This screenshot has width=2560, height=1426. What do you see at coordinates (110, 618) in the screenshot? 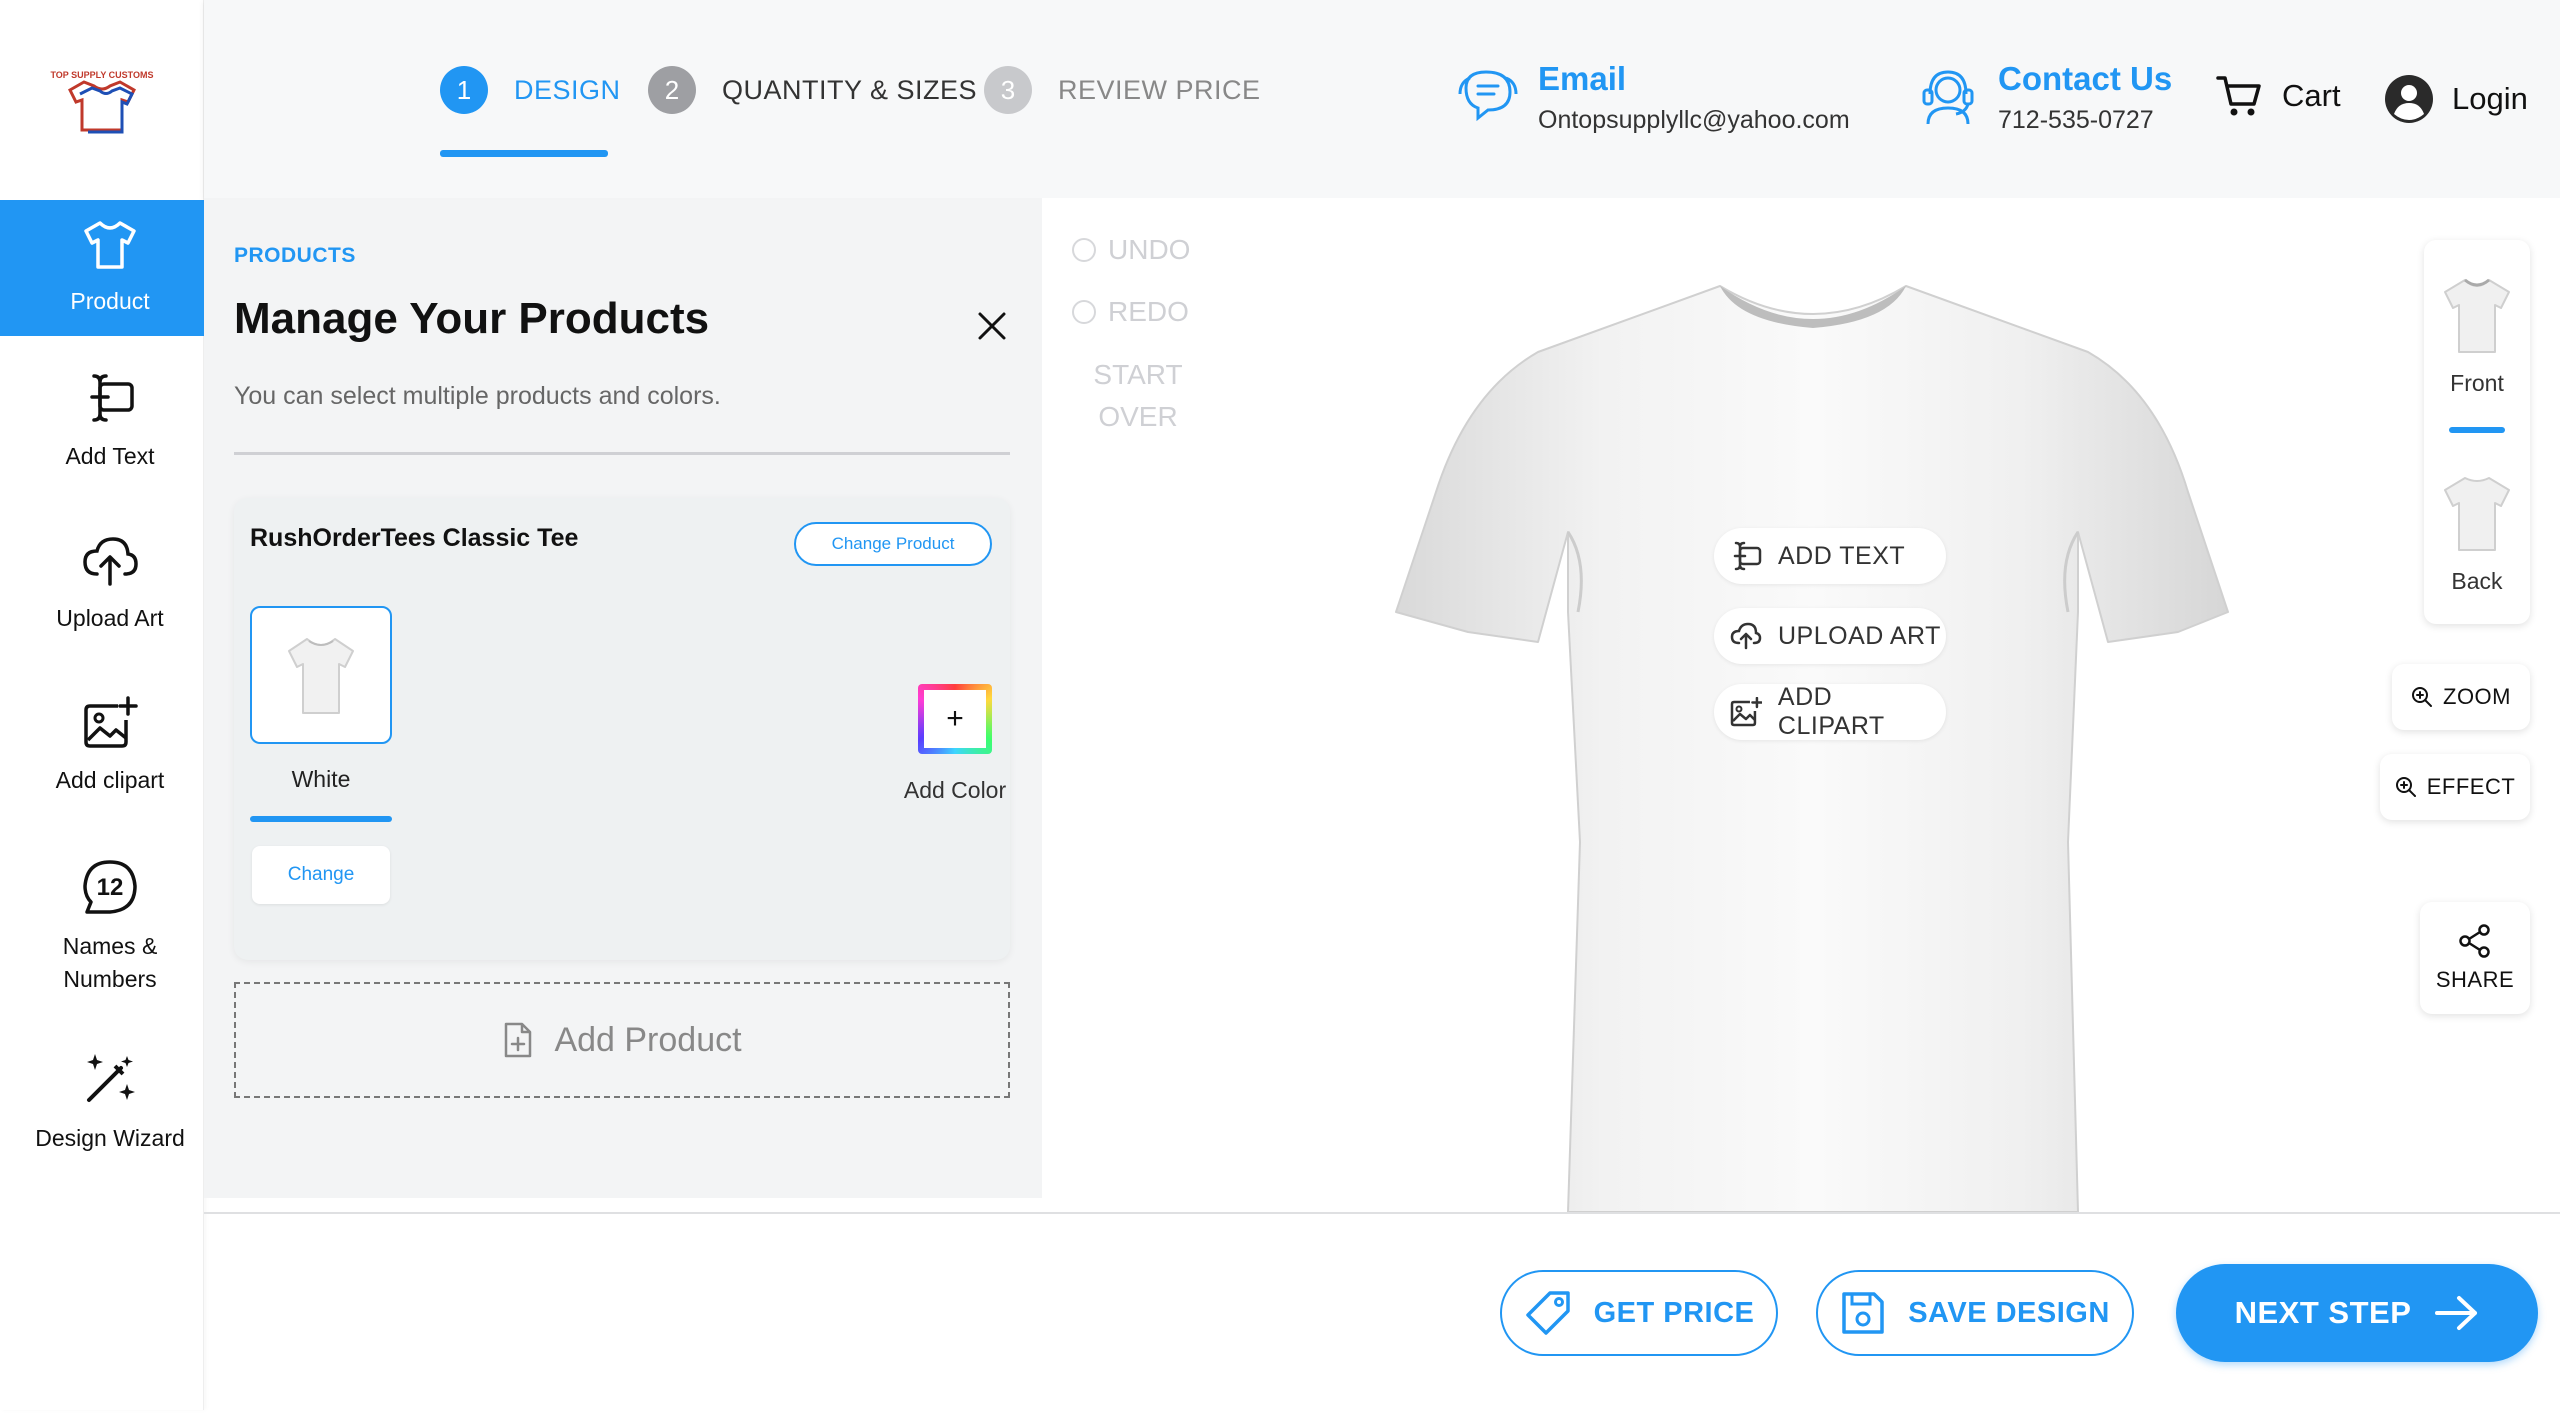
I see `sidebar-item-label: Upload Art` at bounding box center [110, 618].